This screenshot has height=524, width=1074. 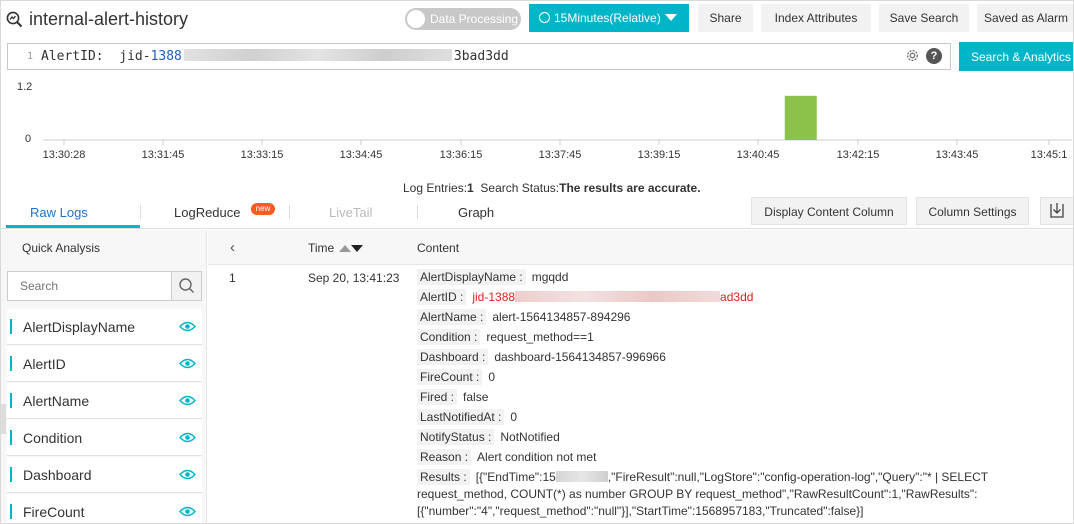 I want to click on log-field-key: Dashboard :, so click(x=453, y=357).